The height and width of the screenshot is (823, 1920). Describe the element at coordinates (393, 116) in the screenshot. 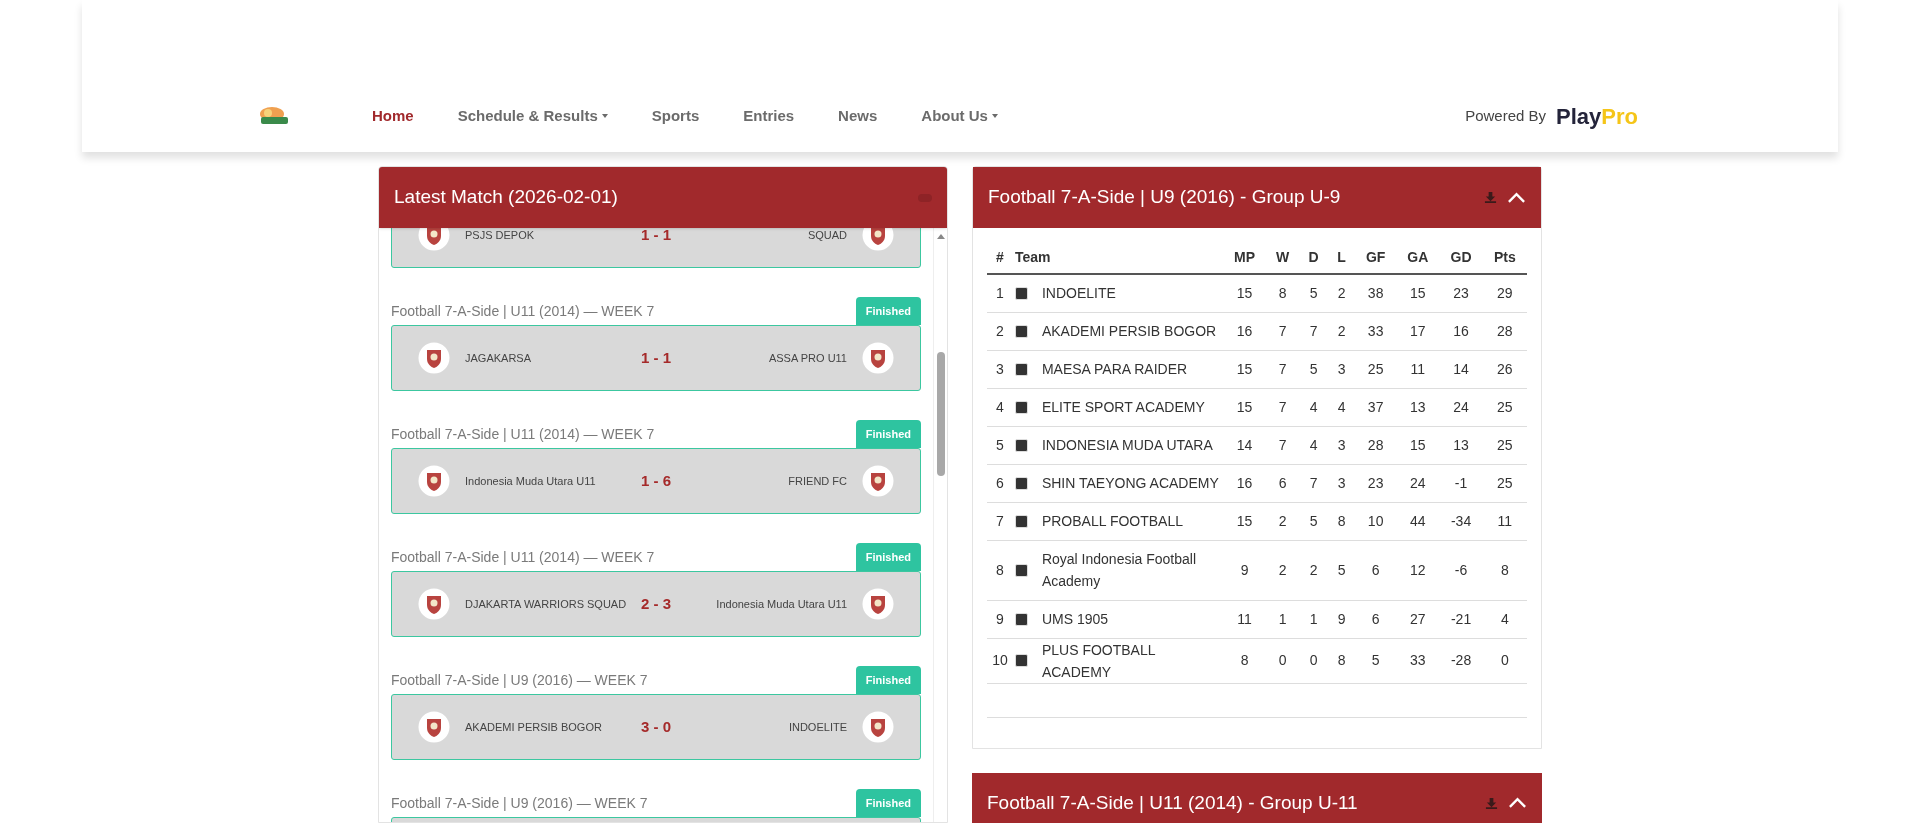

I see `nav-link: Home` at that location.